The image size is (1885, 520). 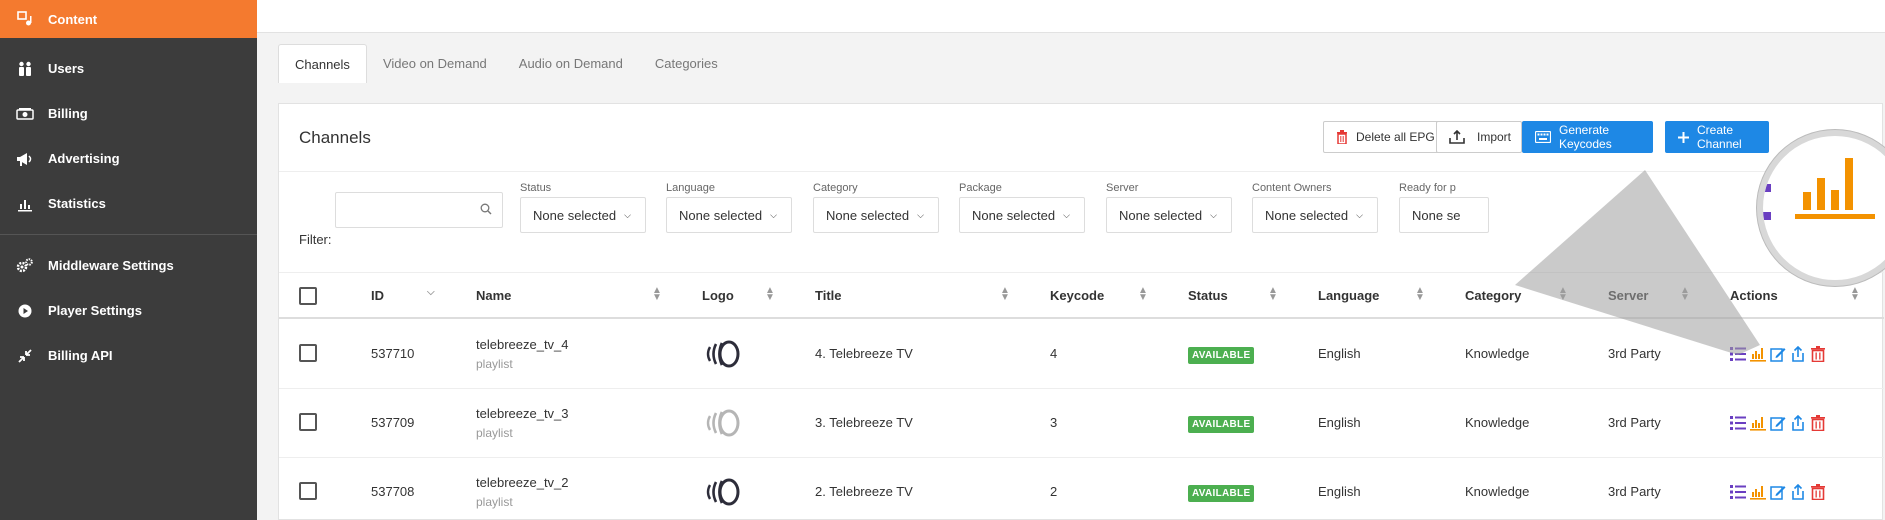 I want to click on filter-content-owners: Content Owners None selected ⌵, so click(x=1315, y=207).